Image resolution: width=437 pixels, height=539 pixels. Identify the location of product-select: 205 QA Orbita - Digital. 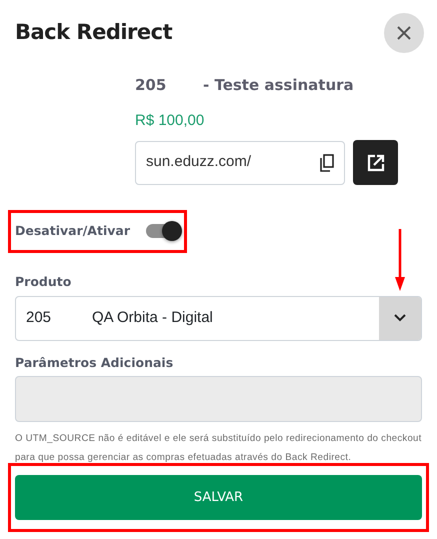
(218, 318).